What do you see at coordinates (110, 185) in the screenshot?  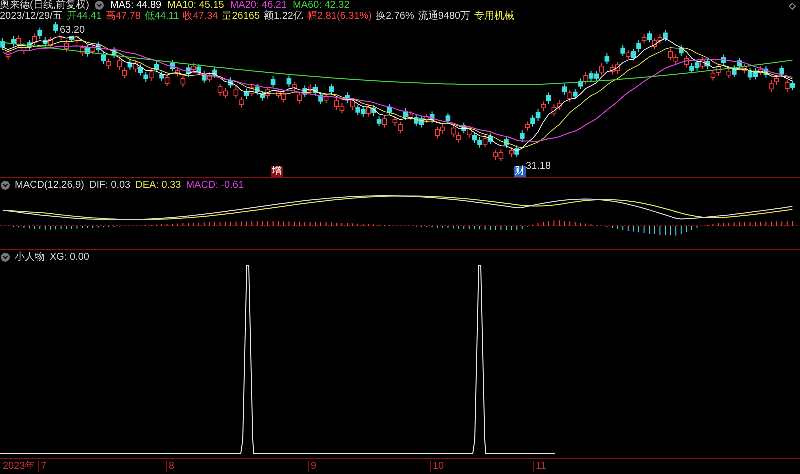 I see `indicator-value: DIF: 0.03` at bounding box center [110, 185].